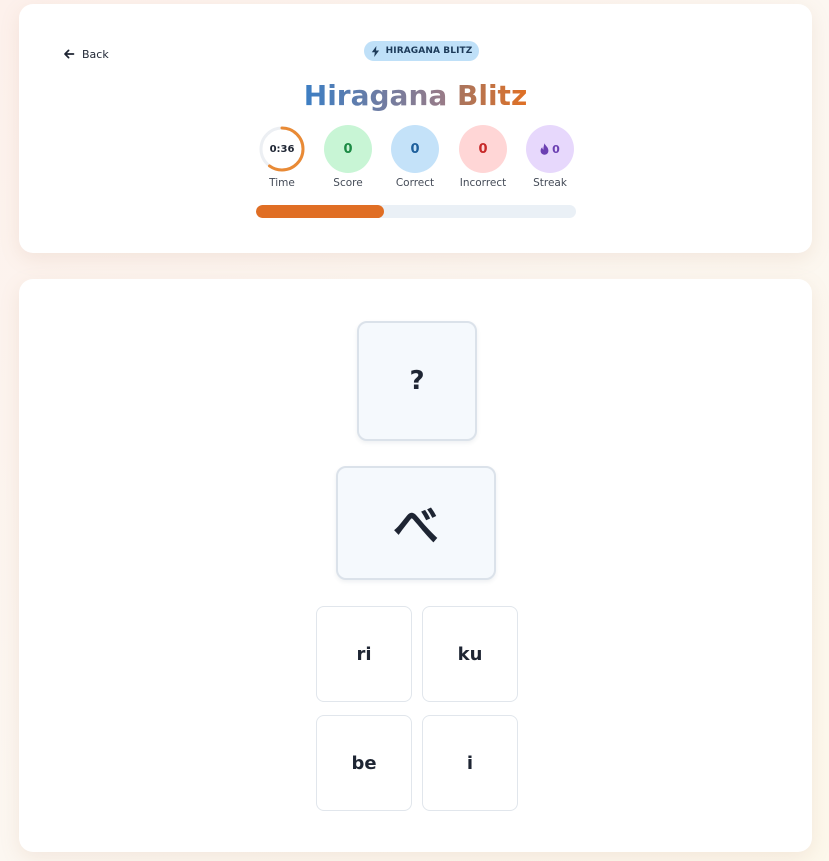  I want to click on timer-ring: 0:36, so click(282, 149).